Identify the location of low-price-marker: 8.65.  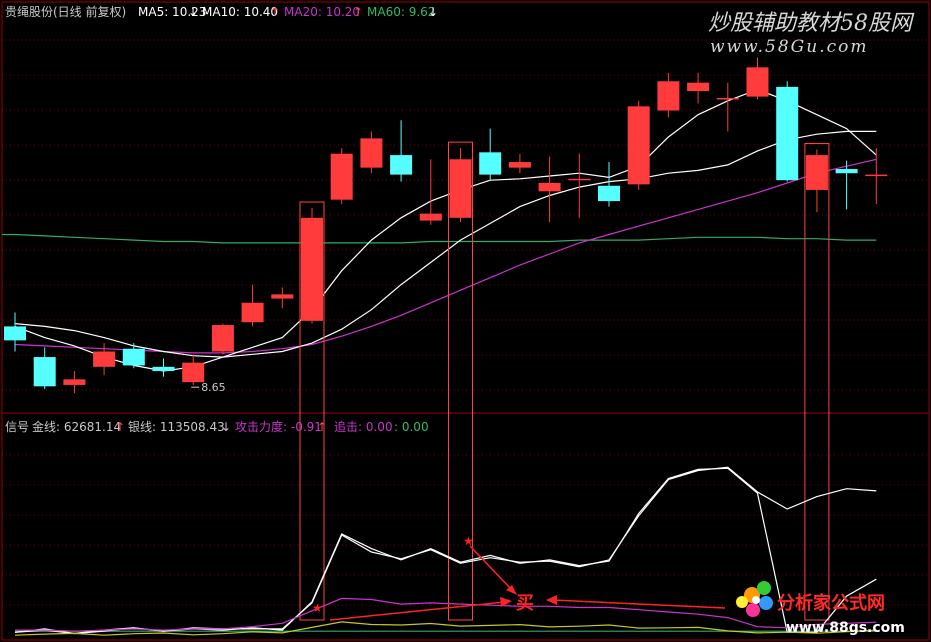
(208, 387).